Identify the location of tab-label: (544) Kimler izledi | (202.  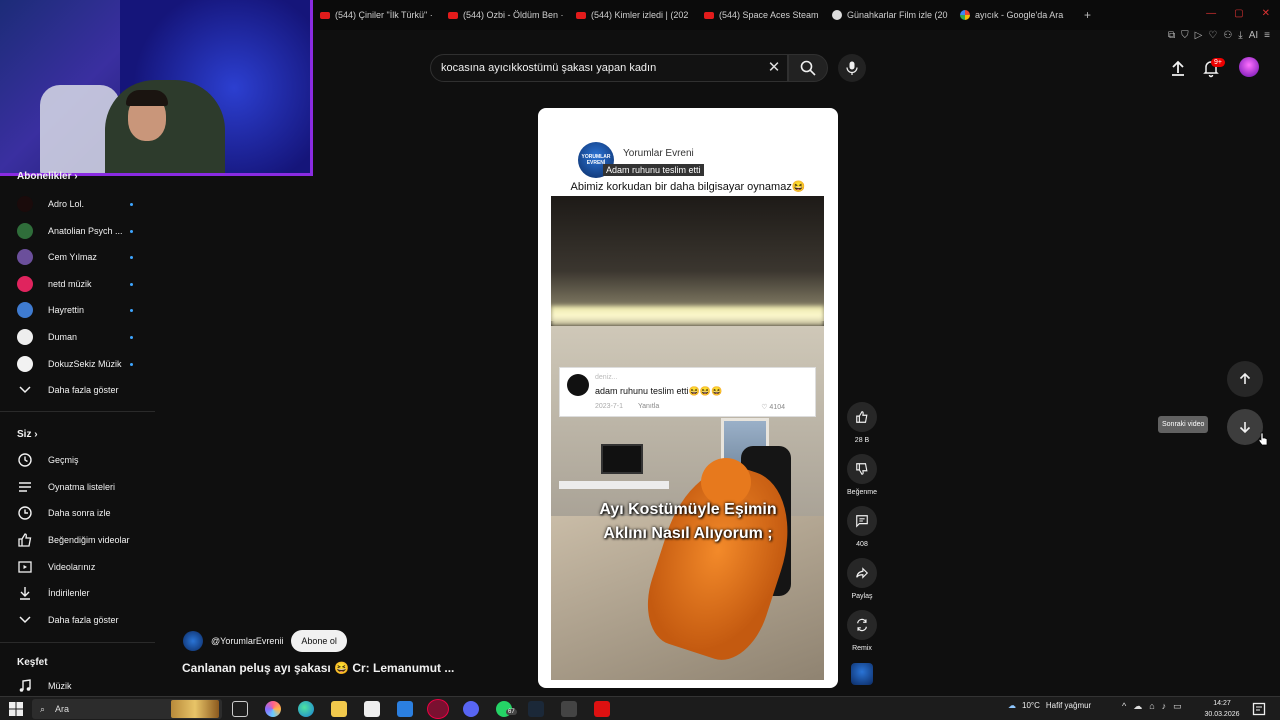
(640, 15).